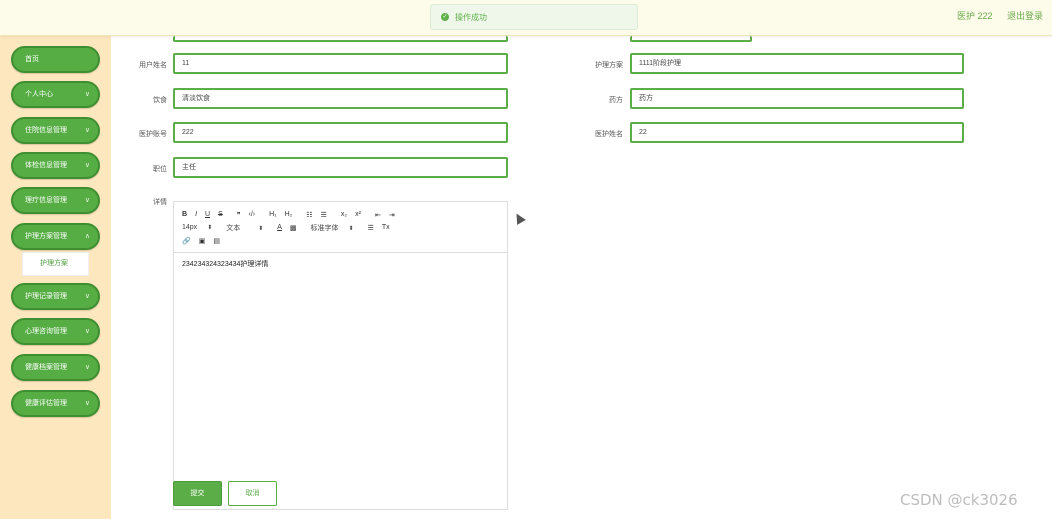 This screenshot has height=519, width=1052. I want to click on staff-name-label: 医护姓名, so click(609, 134).